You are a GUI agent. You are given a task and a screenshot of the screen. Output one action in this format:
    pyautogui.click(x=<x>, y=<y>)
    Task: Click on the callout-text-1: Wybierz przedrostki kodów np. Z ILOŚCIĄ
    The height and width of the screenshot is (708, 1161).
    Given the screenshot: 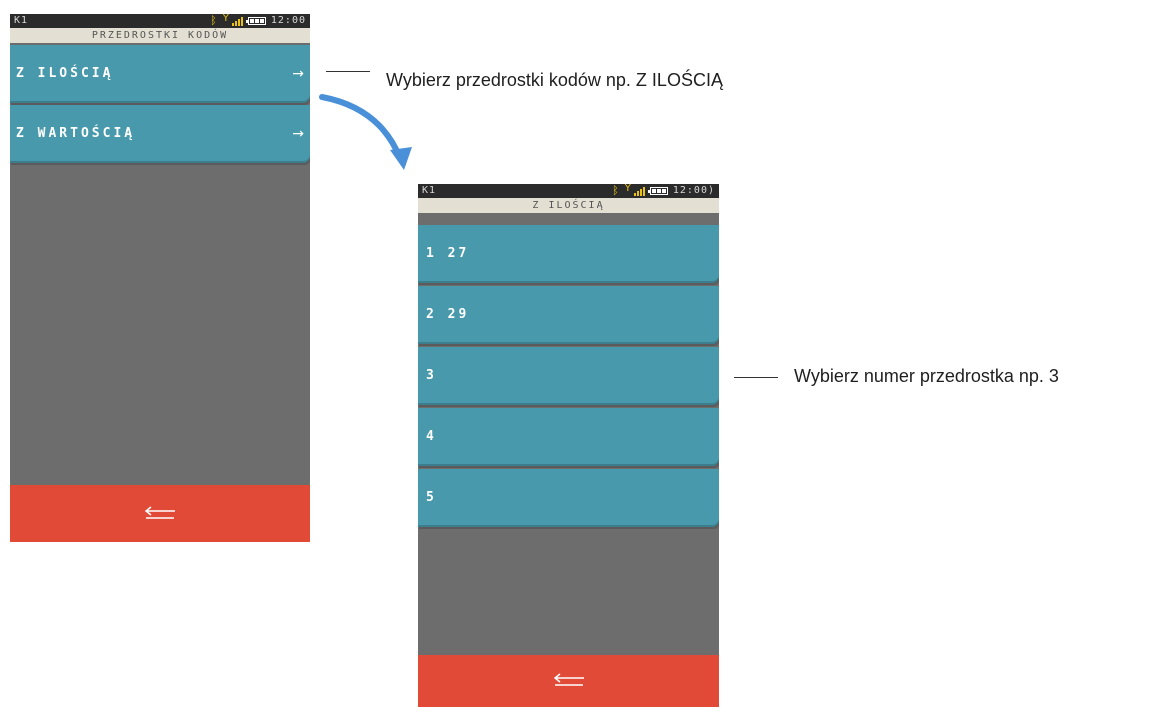 What is the action you would take?
    pyautogui.click(x=554, y=80)
    